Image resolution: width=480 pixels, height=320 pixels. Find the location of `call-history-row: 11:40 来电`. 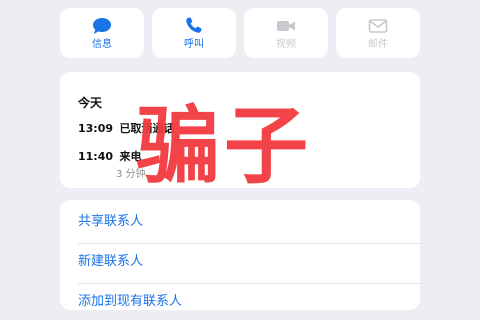

call-history-row: 11:40 来电 is located at coordinates (110, 156).